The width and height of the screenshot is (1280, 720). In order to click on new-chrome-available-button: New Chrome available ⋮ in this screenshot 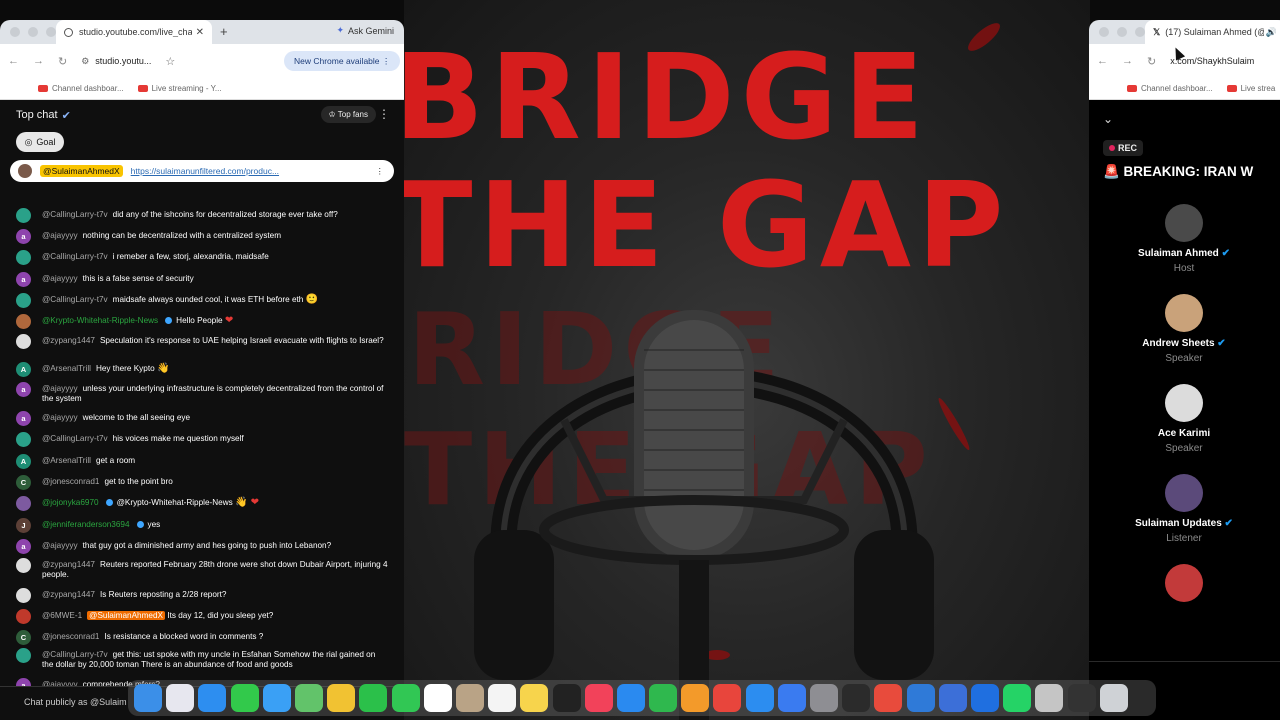, I will do `click(342, 61)`.